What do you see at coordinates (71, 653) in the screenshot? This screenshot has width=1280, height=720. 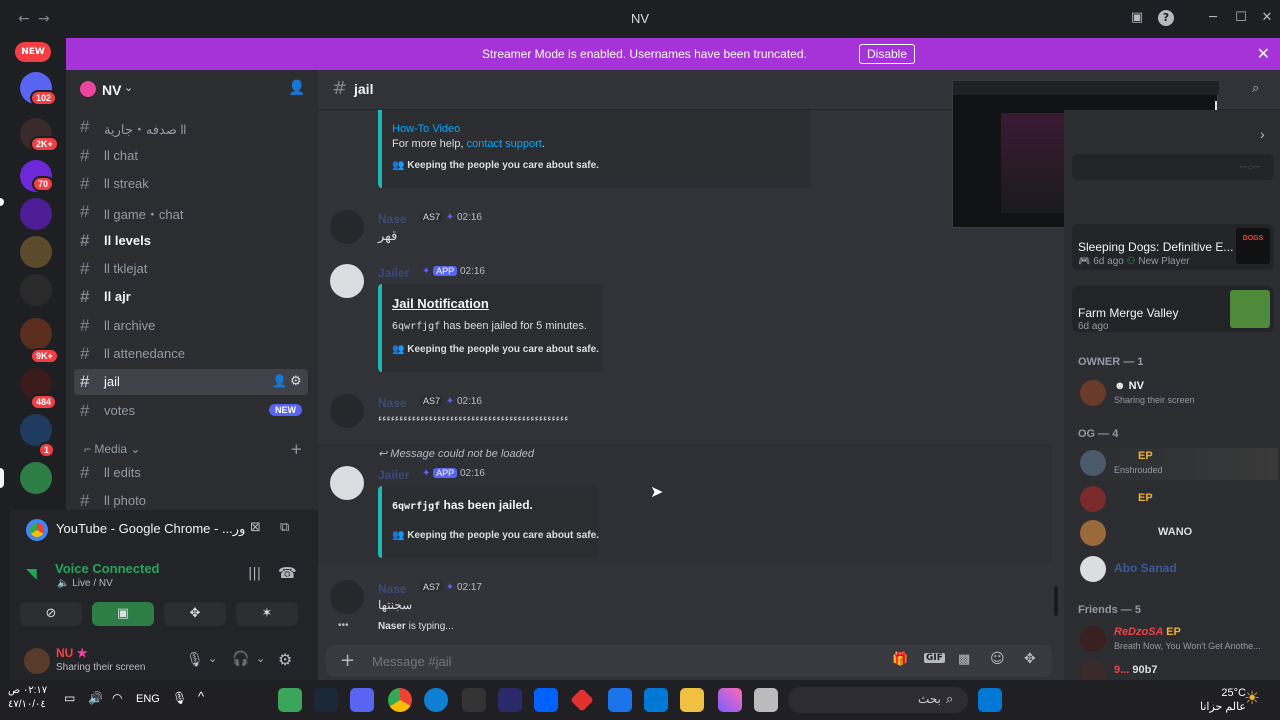 I see `user-name: NU ★` at bounding box center [71, 653].